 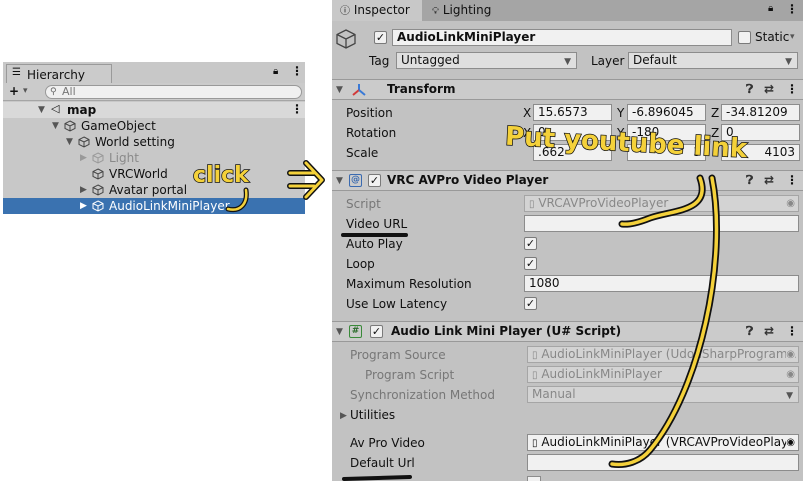 I want to click on program-source-value: AudioLinkMiniPlayer (UdonSharpProgramA, so click(x=668, y=354).